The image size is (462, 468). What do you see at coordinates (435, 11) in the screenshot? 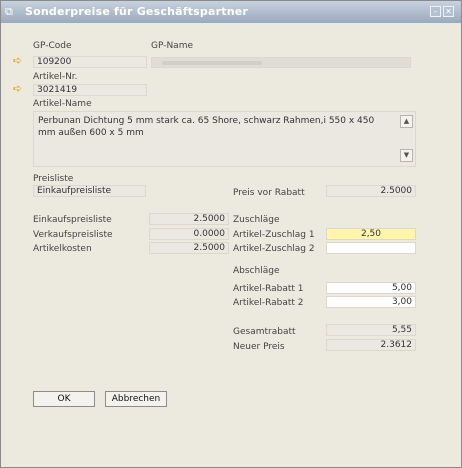
I see `minimize-icon: –` at bounding box center [435, 11].